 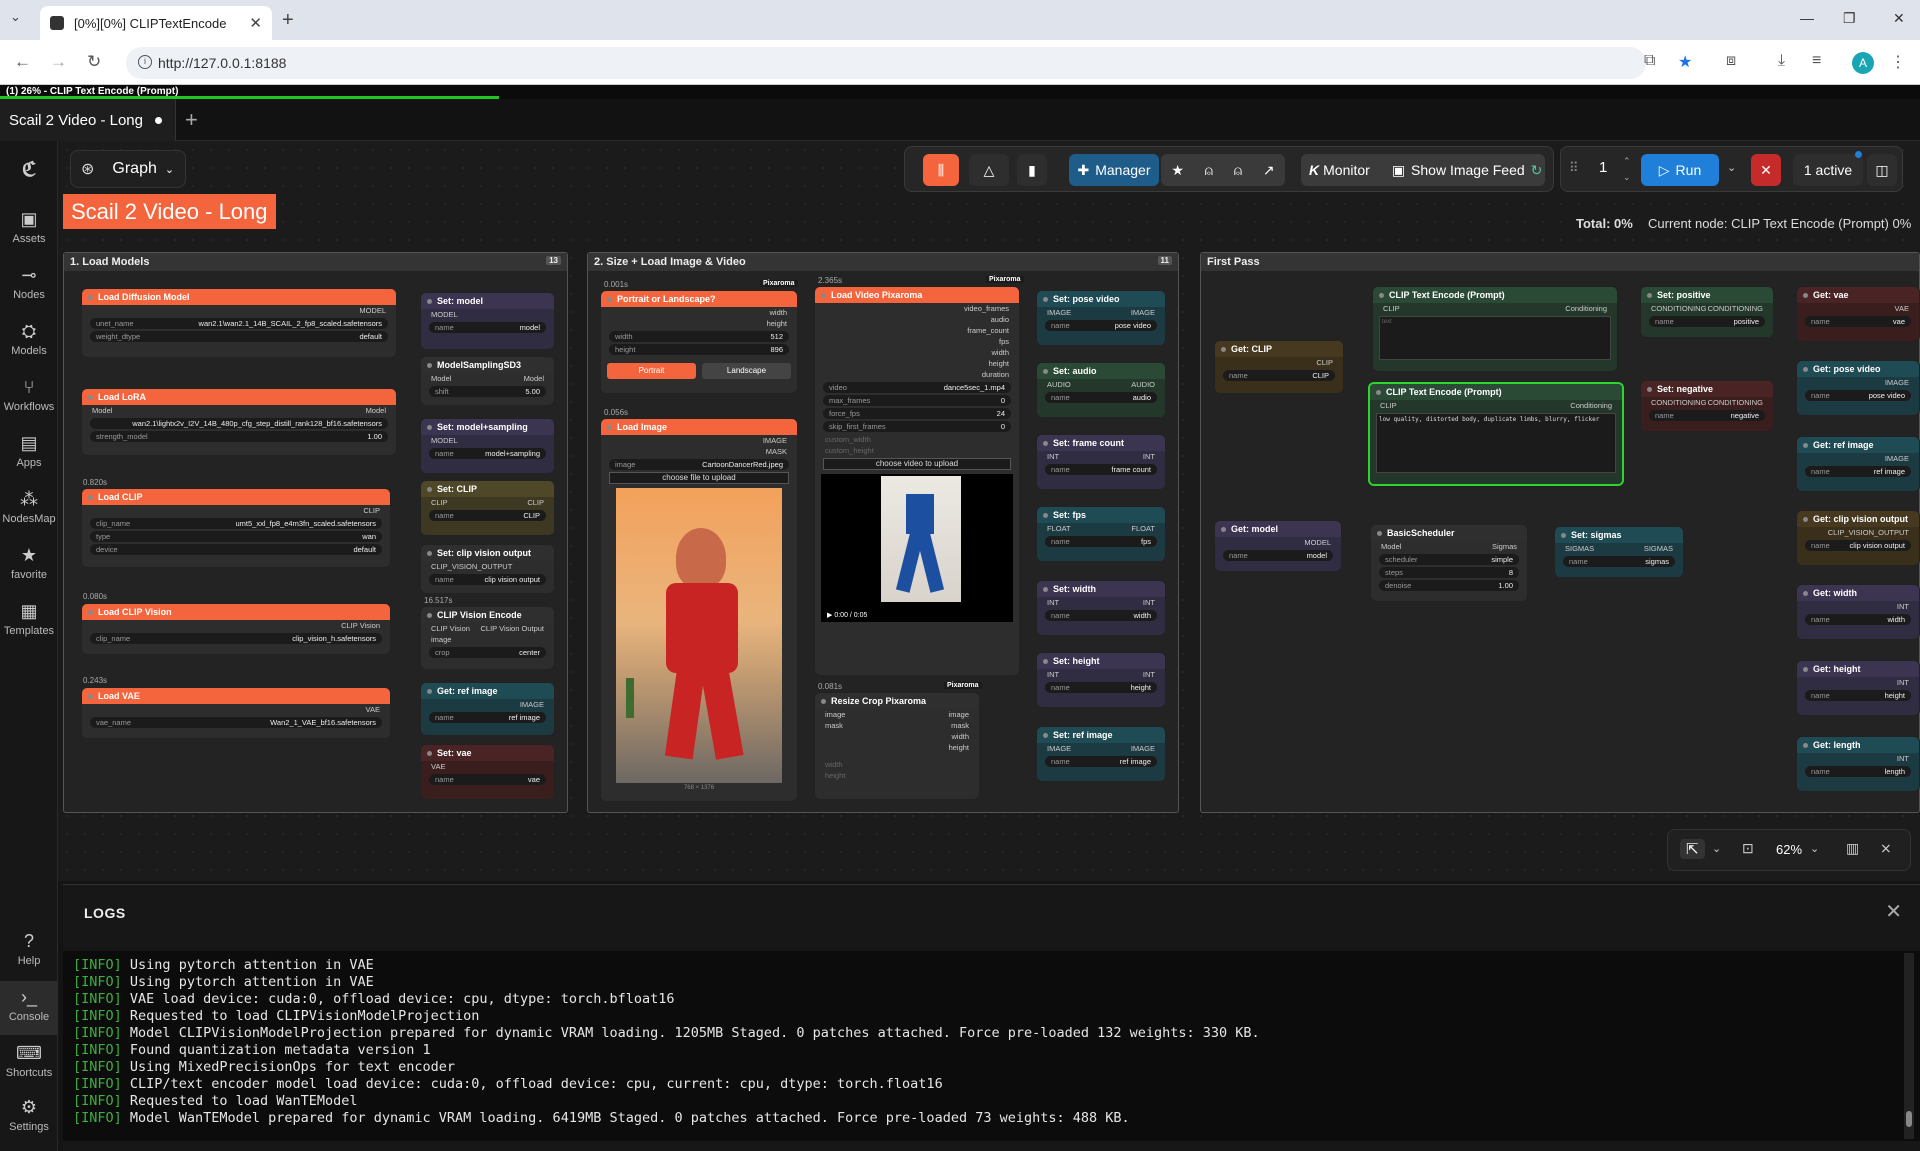 I want to click on node-get-height: Get: height INT name height, so click(x=1858, y=688).